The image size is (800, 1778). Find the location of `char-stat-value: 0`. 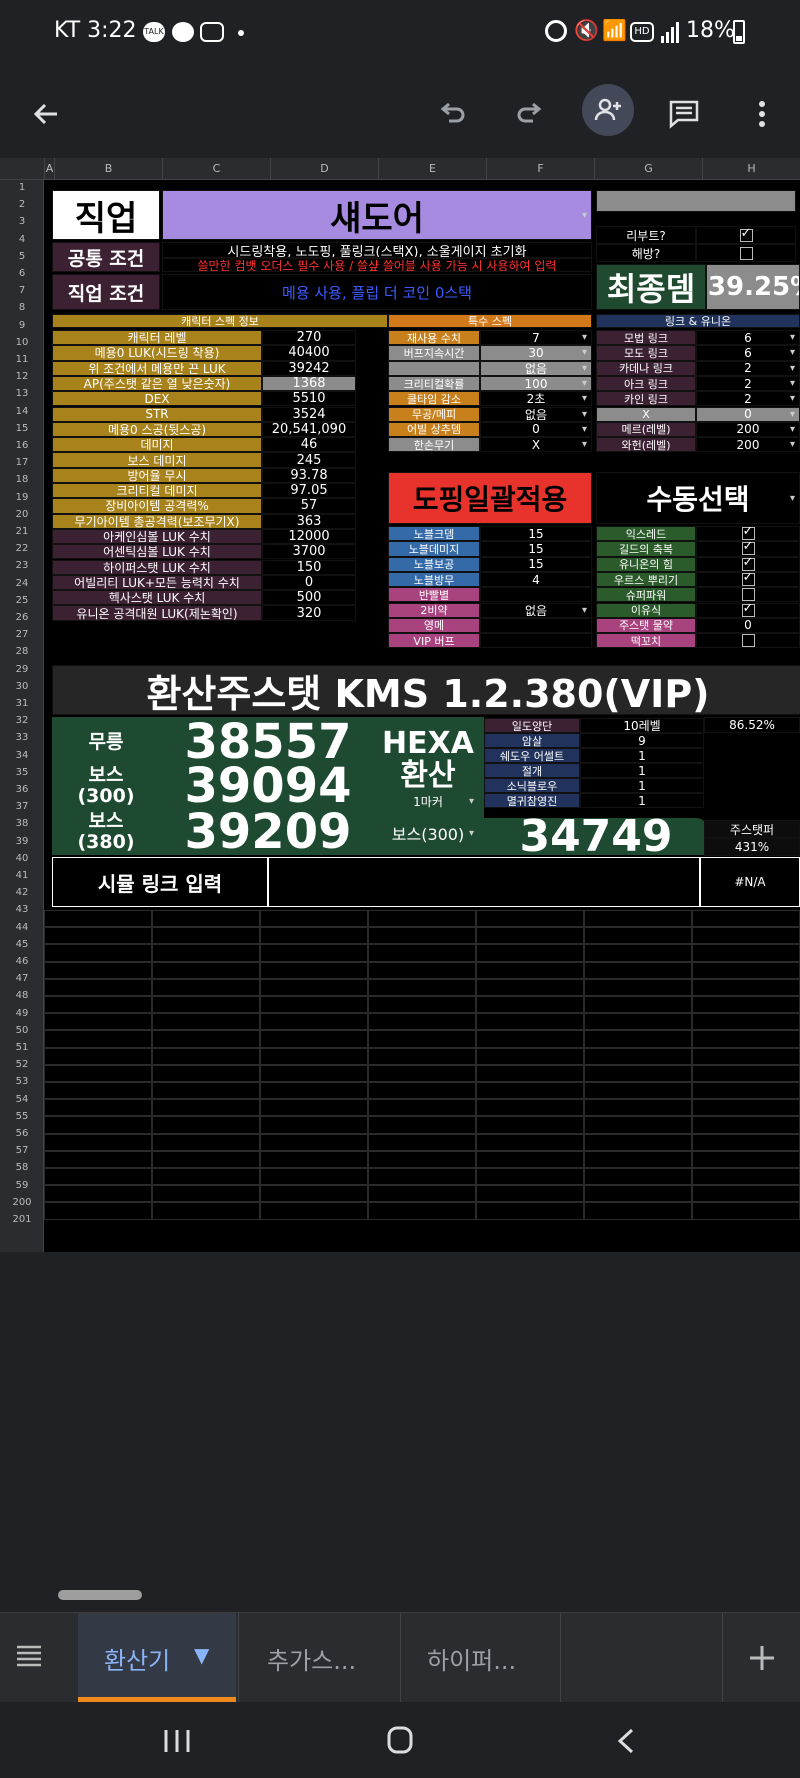

char-stat-value: 0 is located at coordinates (309, 582).